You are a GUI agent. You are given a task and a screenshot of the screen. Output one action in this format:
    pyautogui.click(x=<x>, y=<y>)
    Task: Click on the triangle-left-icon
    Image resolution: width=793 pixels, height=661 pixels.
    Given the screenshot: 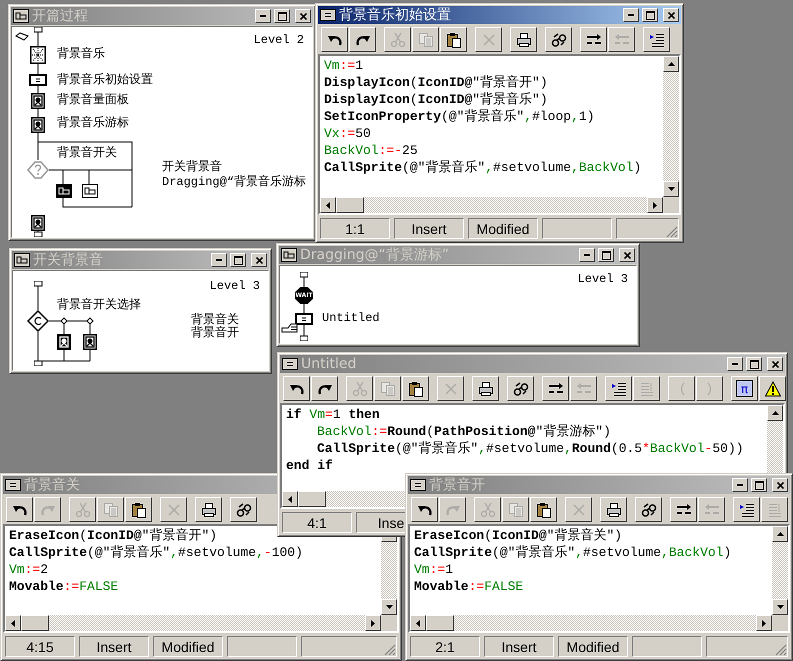 What is the action you would take?
    pyautogui.click(x=328, y=205)
    